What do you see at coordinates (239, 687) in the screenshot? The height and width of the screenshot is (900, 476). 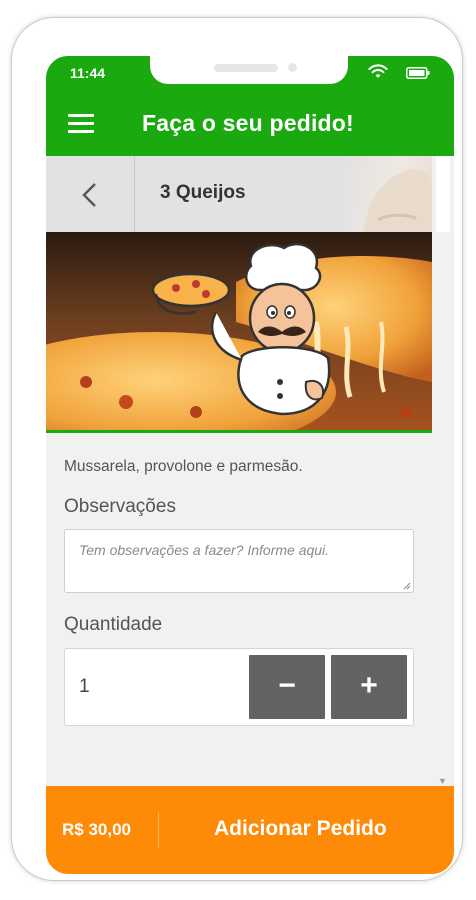 I see `quantity-stepper: 1 − +` at bounding box center [239, 687].